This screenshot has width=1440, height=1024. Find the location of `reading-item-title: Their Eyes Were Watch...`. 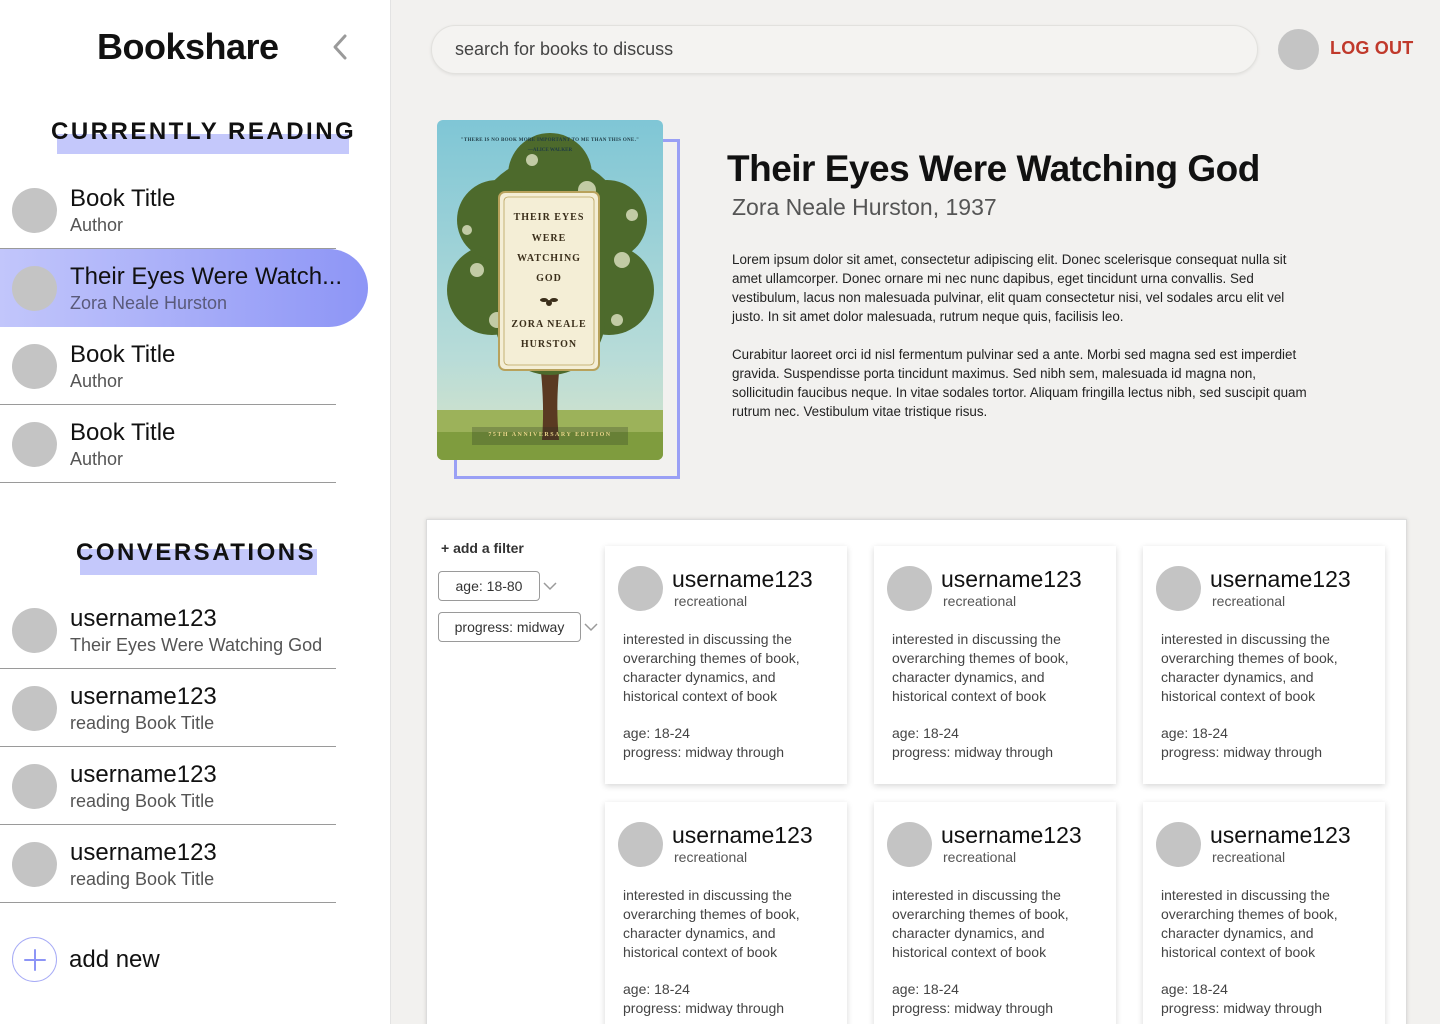

reading-item-title: Their Eyes Were Watch... is located at coordinates (206, 276).